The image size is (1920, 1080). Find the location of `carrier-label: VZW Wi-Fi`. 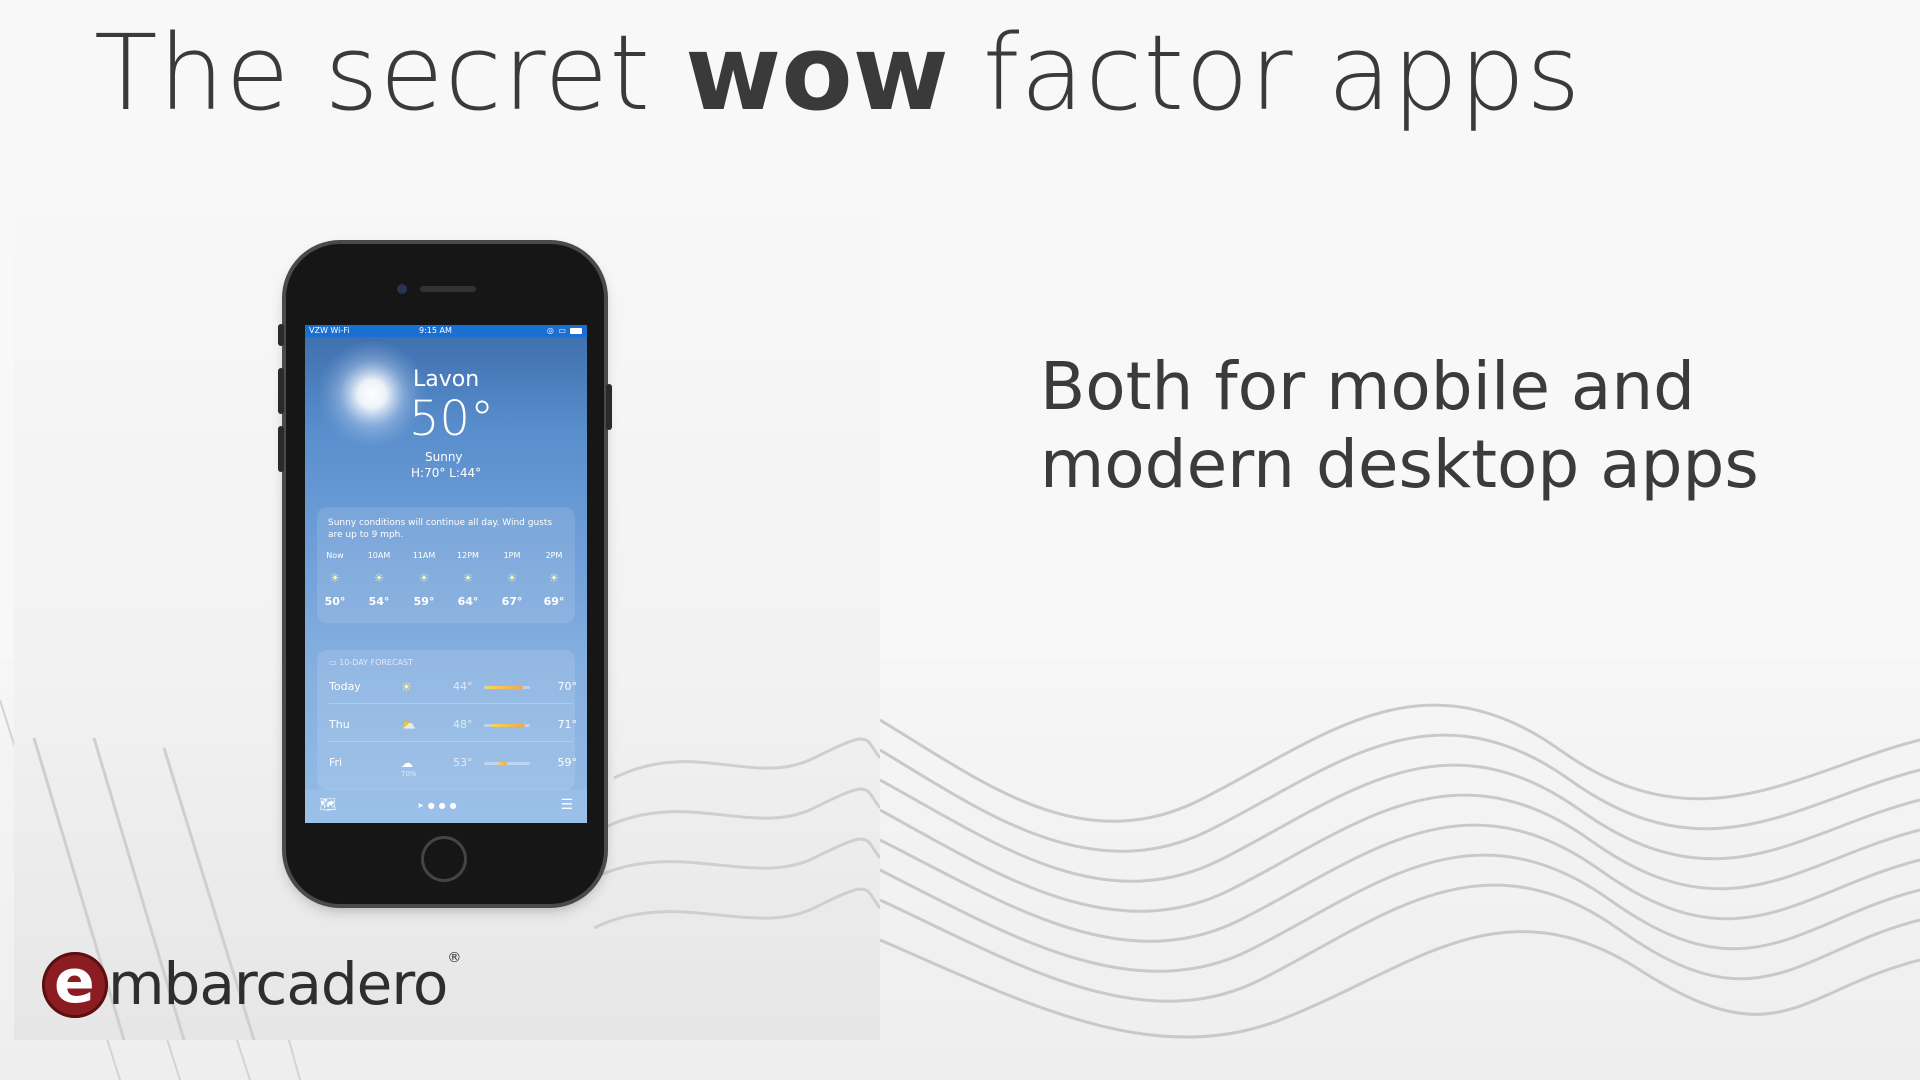

carrier-label: VZW Wi-Fi is located at coordinates (329, 330).